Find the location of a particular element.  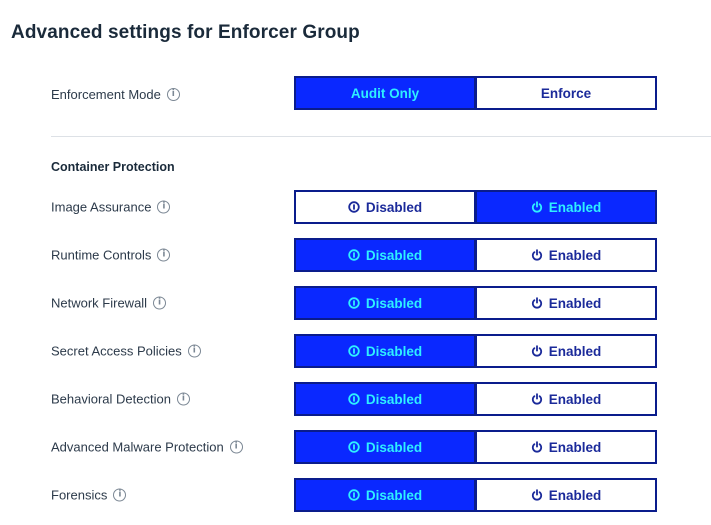

behavioral-detection-enabled-label: Enabled is located at coordinates (575, 399).